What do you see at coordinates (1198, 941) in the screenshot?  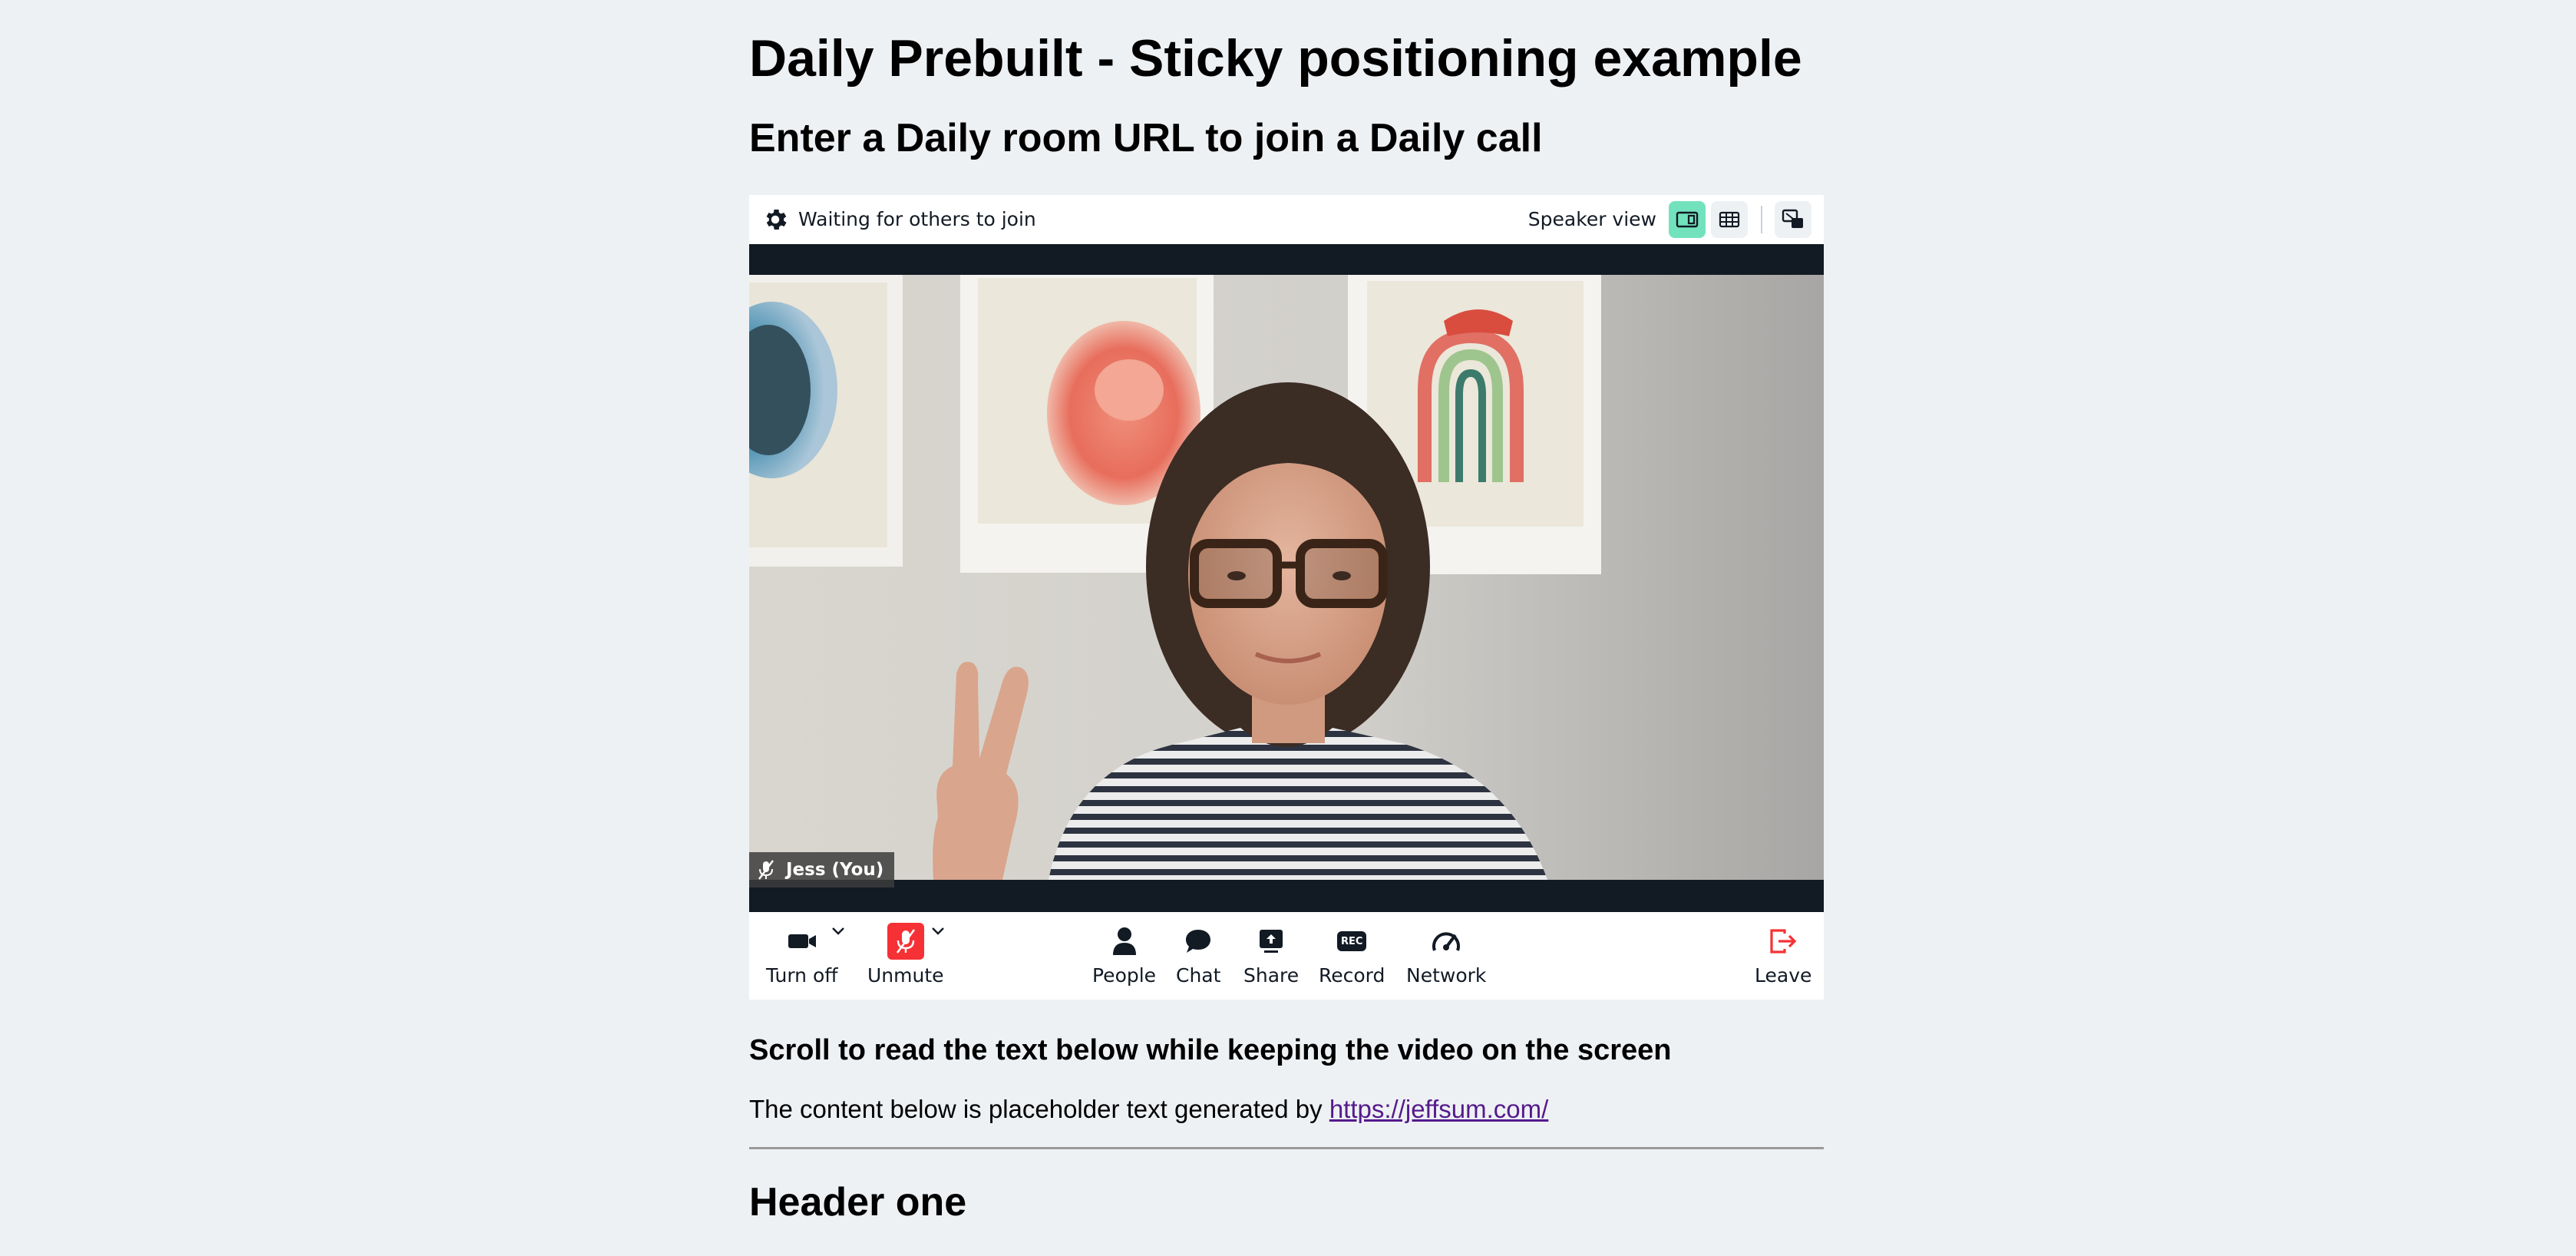 I see `chat-bubble-icon` at bounding box center [1198, 941].